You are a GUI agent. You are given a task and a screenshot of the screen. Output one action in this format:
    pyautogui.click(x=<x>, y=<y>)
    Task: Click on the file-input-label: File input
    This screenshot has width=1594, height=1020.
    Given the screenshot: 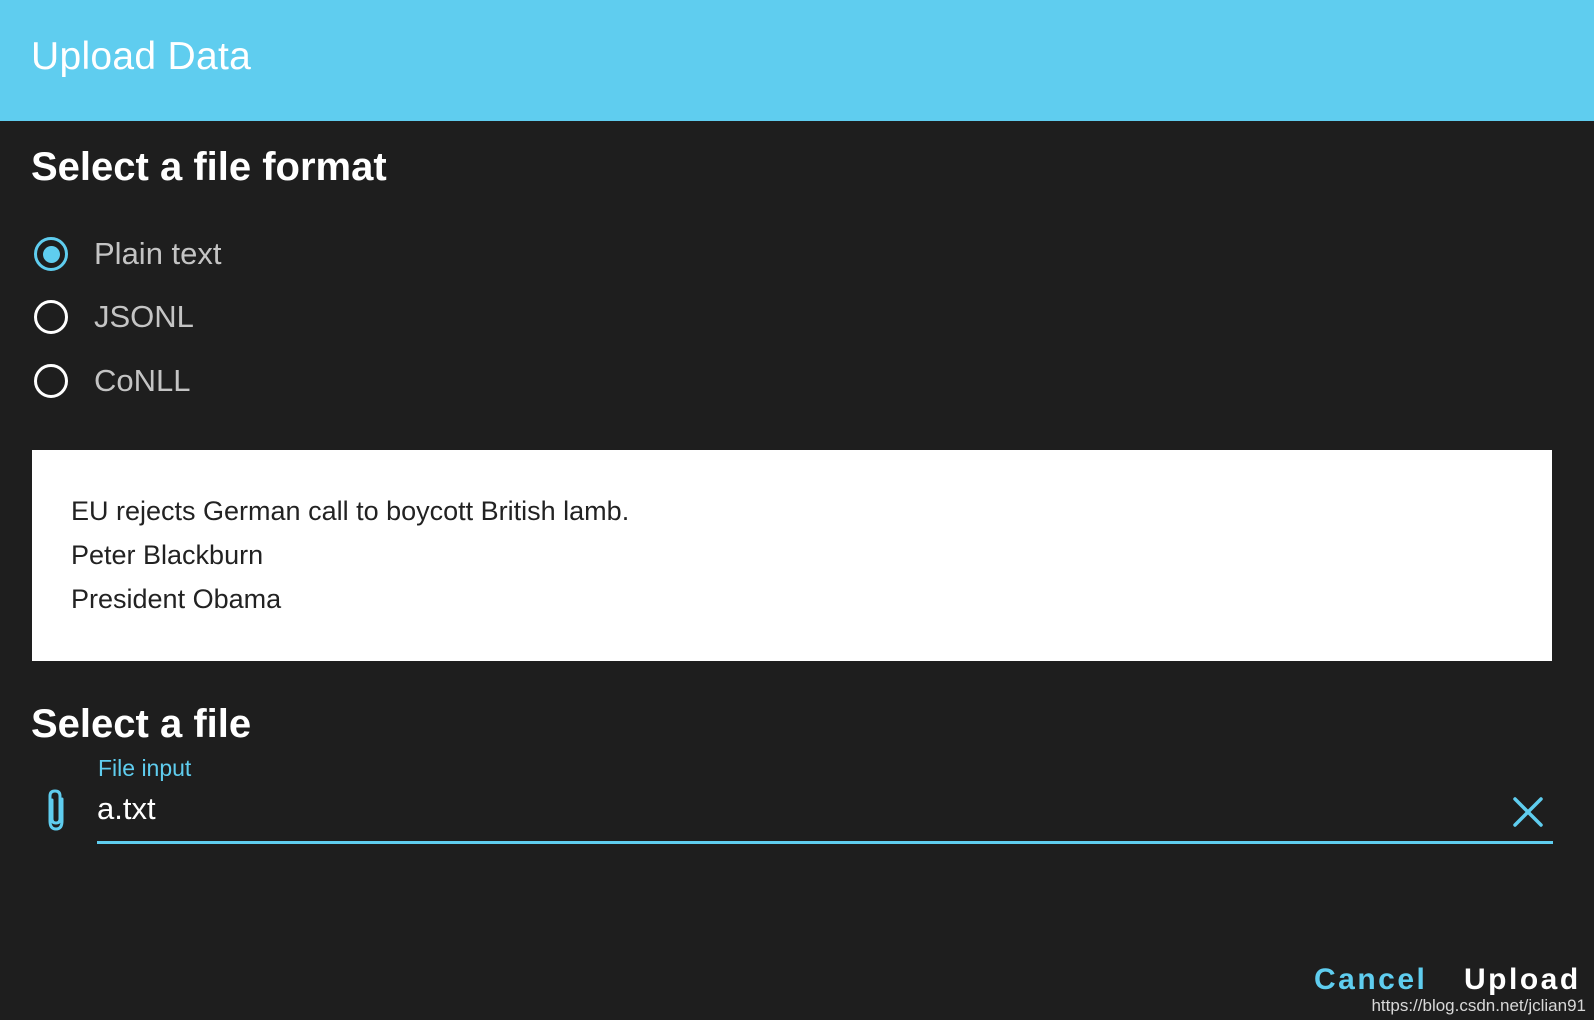 What is the action you would take?
    pyautogui.click(x=145, y=768)
    